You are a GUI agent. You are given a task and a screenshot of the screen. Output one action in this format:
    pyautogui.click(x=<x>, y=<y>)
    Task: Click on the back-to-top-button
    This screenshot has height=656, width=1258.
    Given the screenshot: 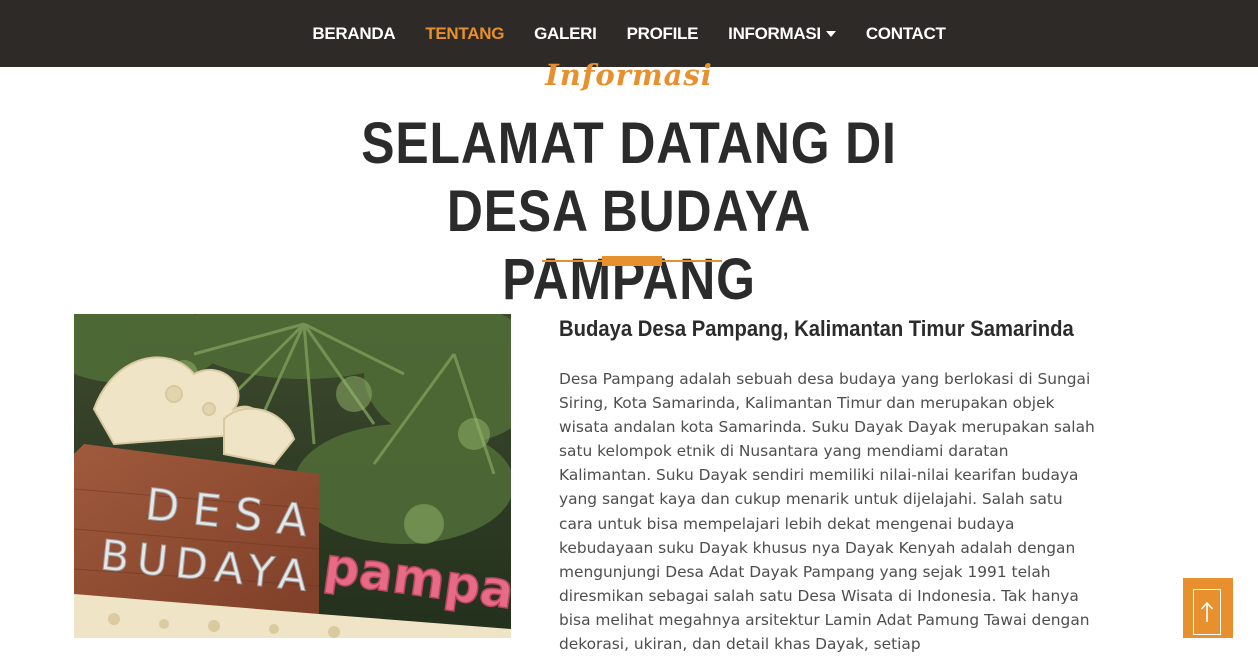 What is the action you would take?
    pyautogui.click(x=1208, y=608)
    